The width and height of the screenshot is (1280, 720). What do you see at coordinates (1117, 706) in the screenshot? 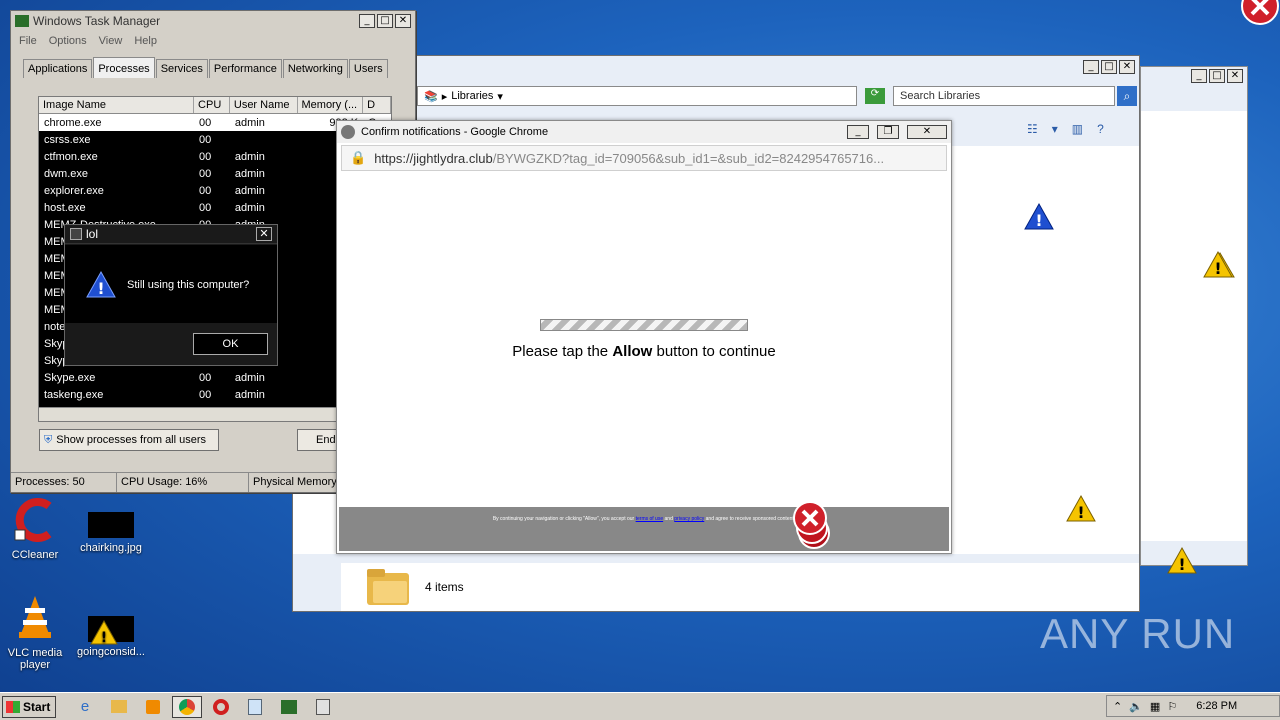
I see `show-hidden-icons-icon: ⌃` at bounding box center [1117, 706].